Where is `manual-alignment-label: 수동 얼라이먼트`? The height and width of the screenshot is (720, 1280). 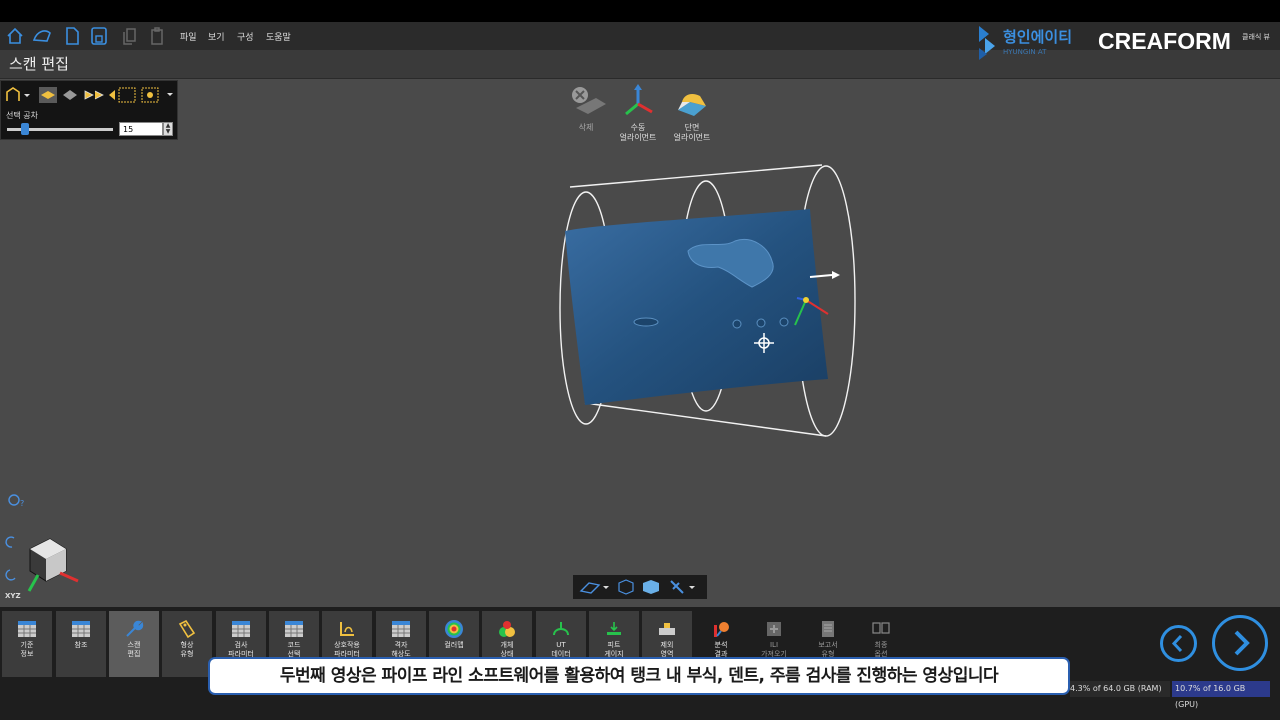 manual-alignment-label: 수동 얼라이먼트 is located at coordinates (638, 132).